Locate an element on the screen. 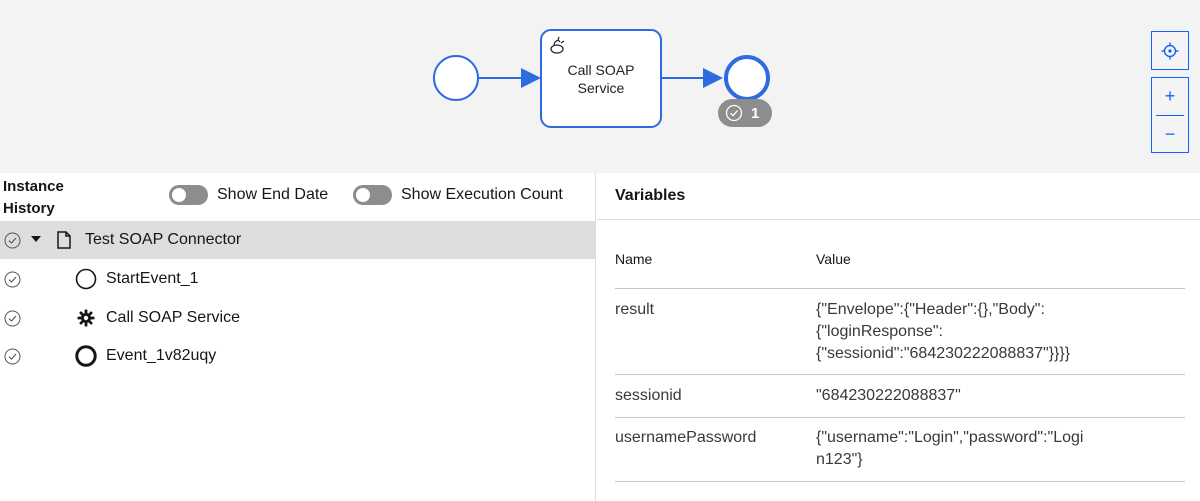  history-row-process: Test SOAP Connector is located at coordinates (297, 240).